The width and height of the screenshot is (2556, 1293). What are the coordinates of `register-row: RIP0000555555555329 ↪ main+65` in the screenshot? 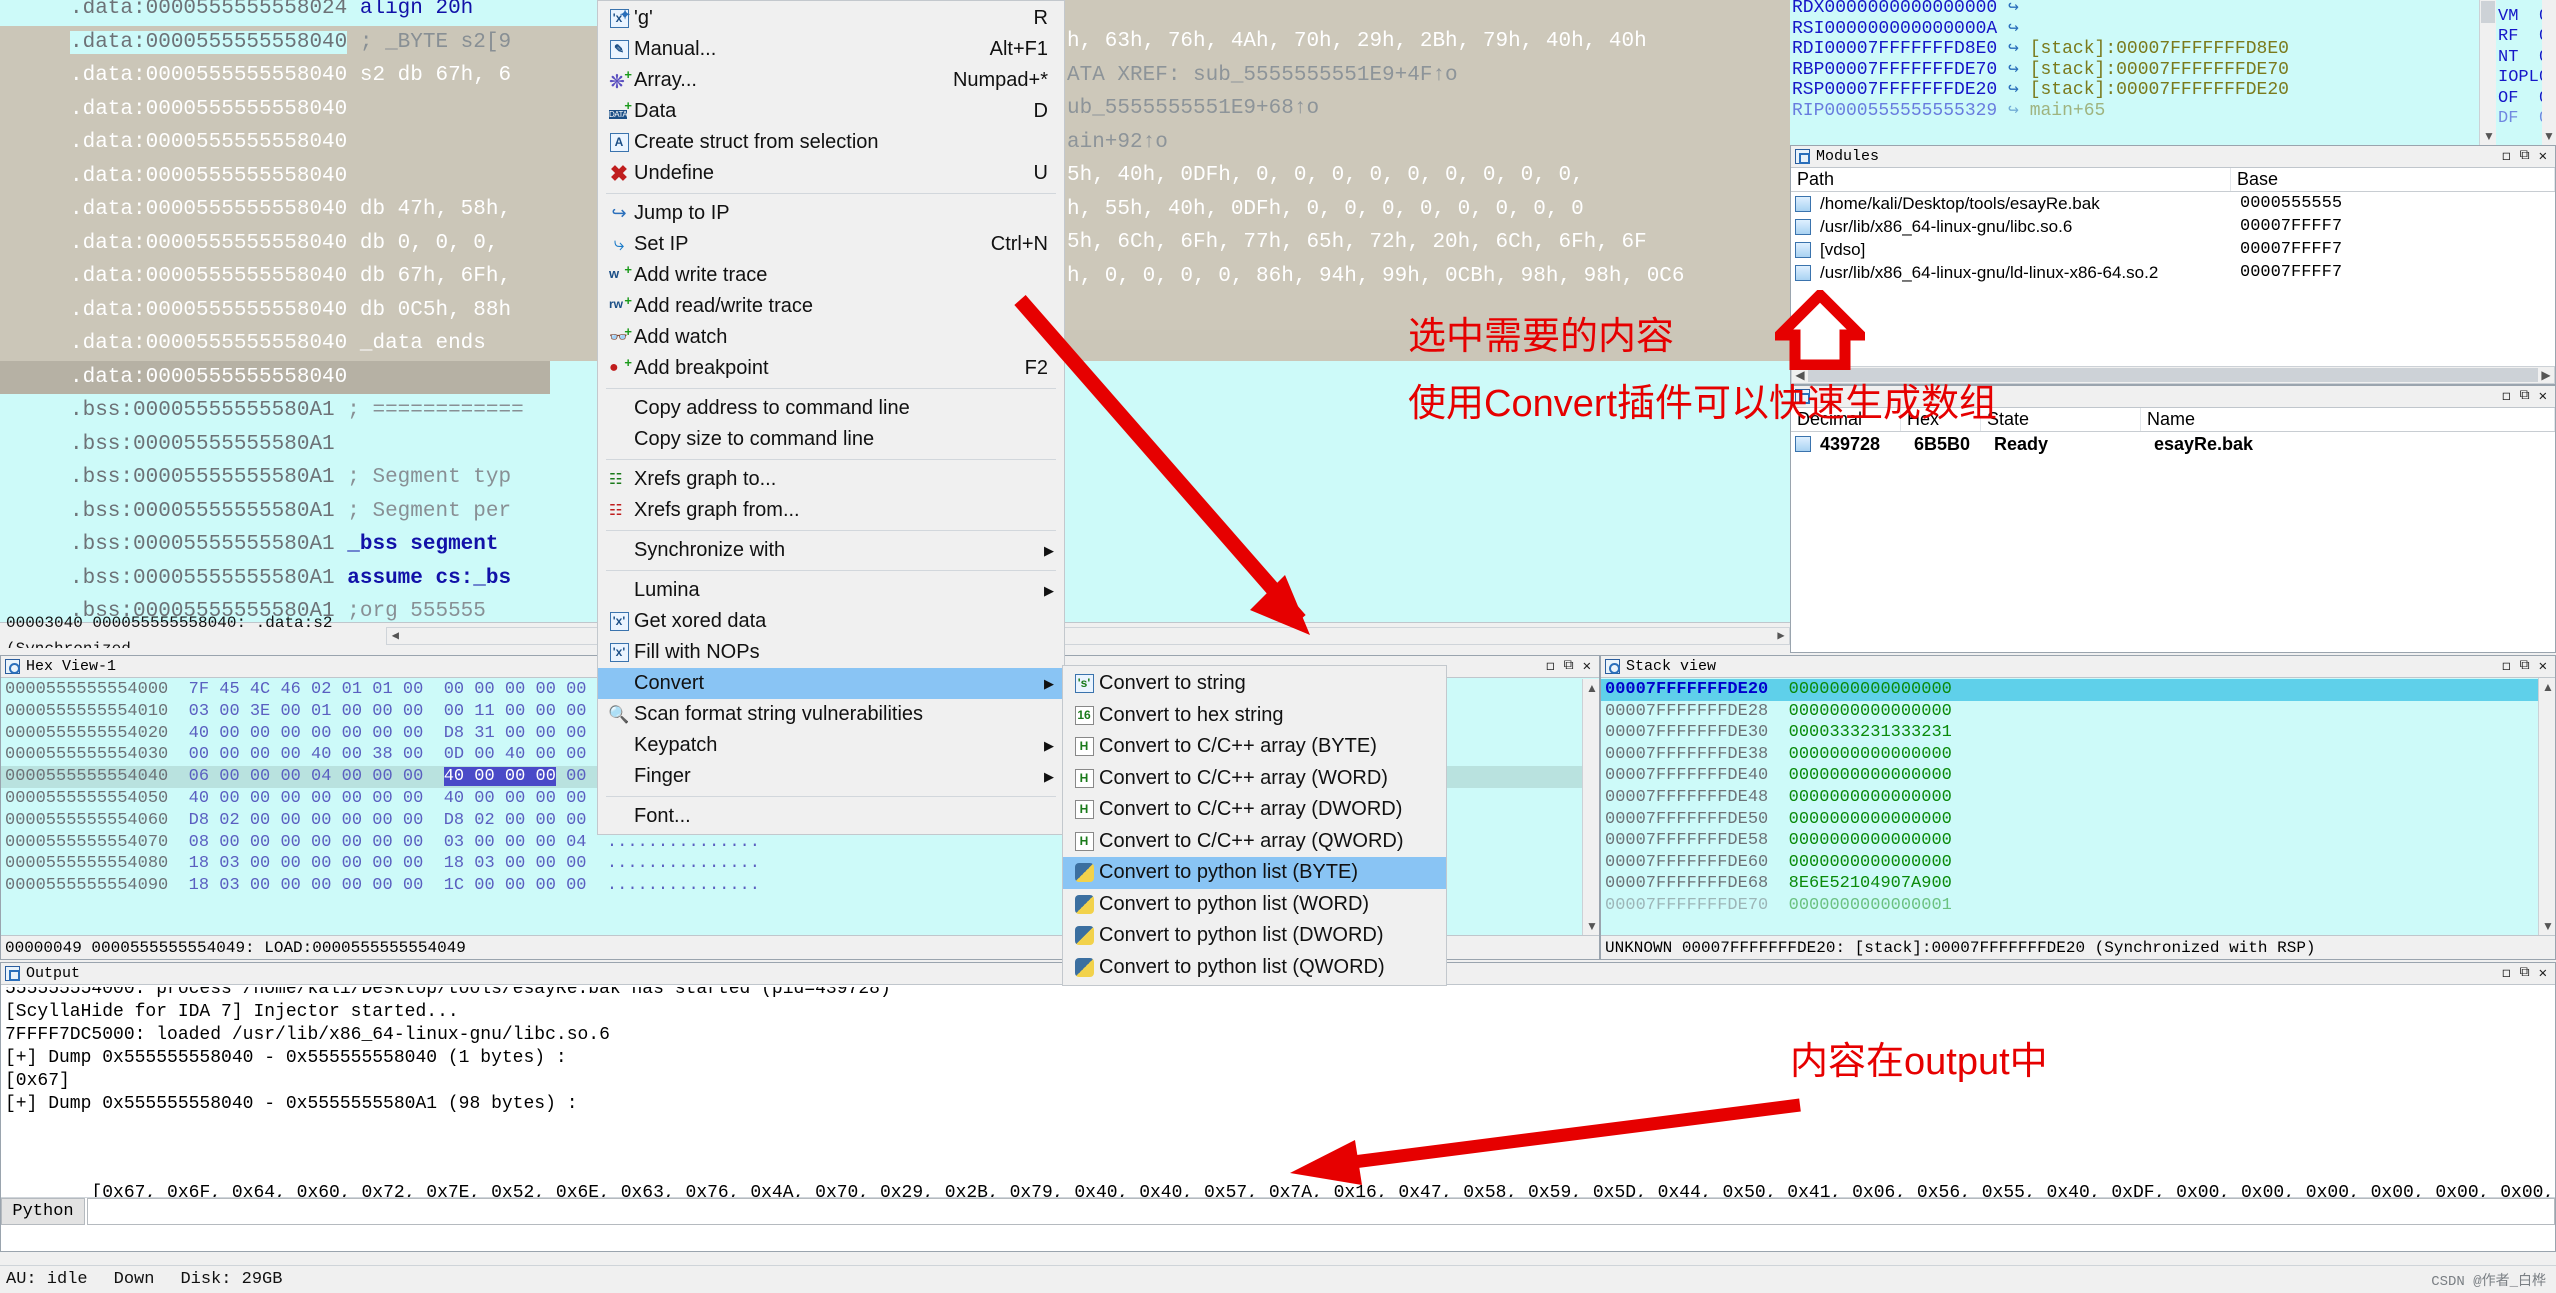 It's located at (2143, 111).